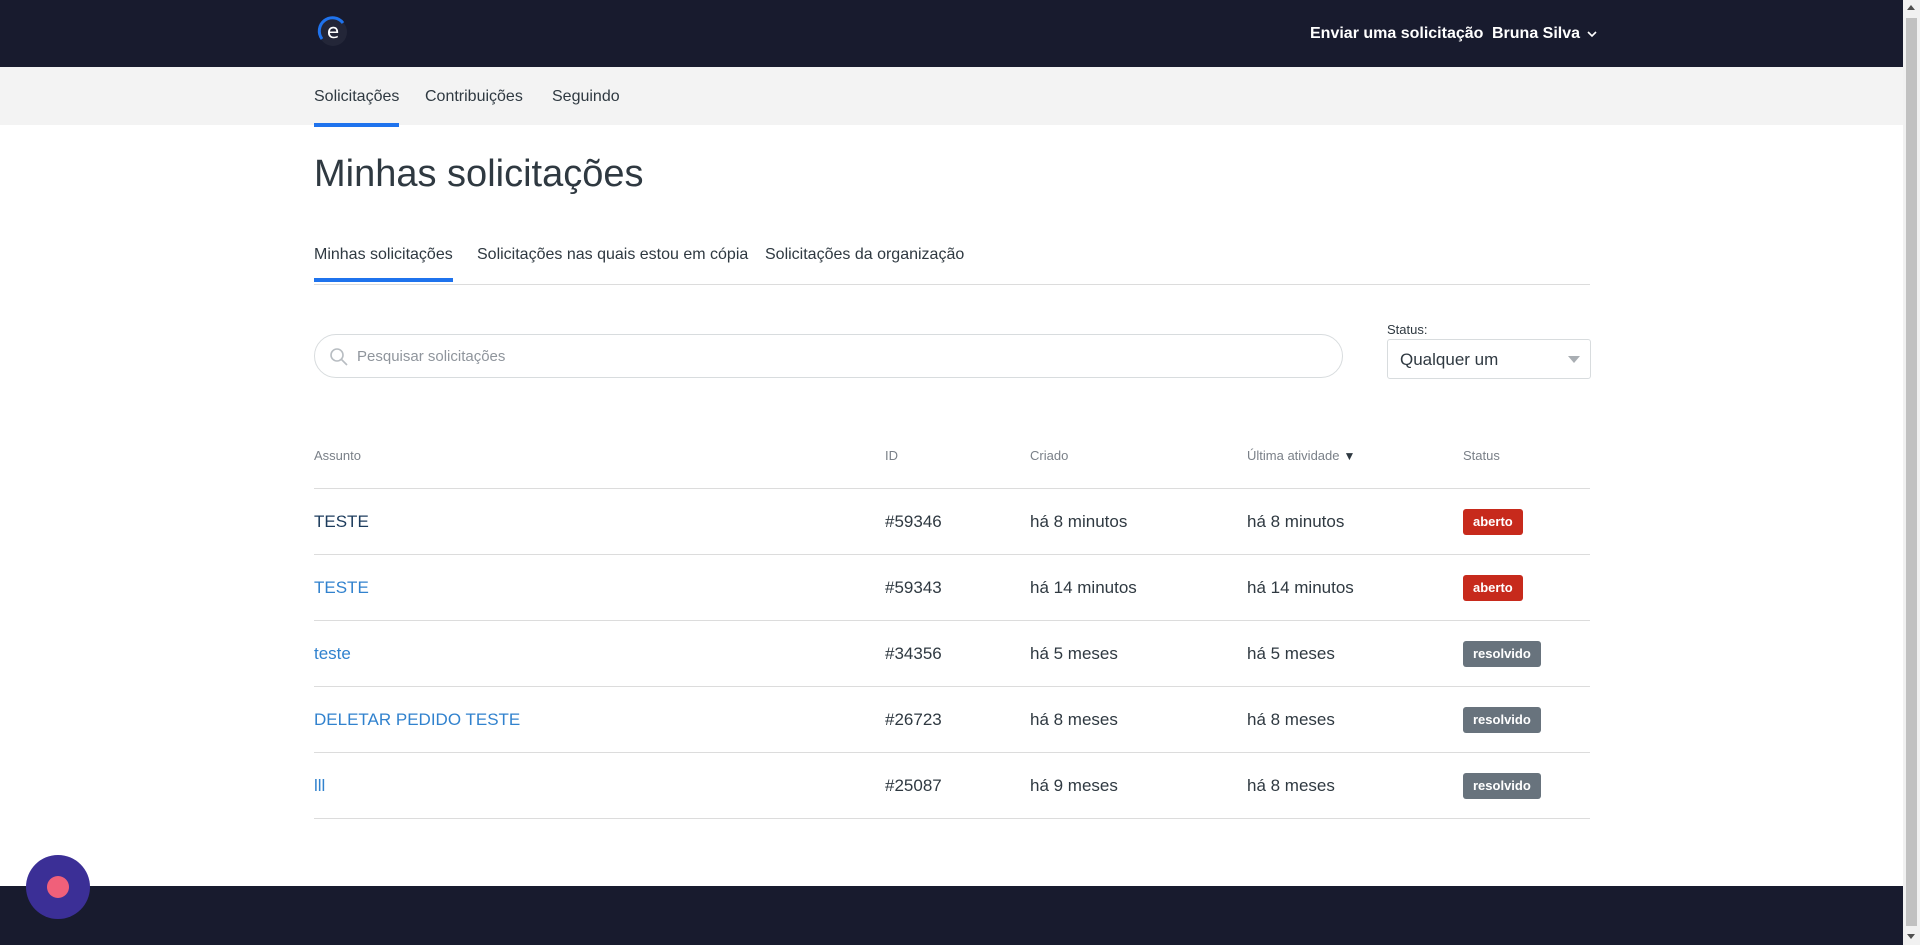  I want to click on column-header-status: Status, so click(1481, 455).